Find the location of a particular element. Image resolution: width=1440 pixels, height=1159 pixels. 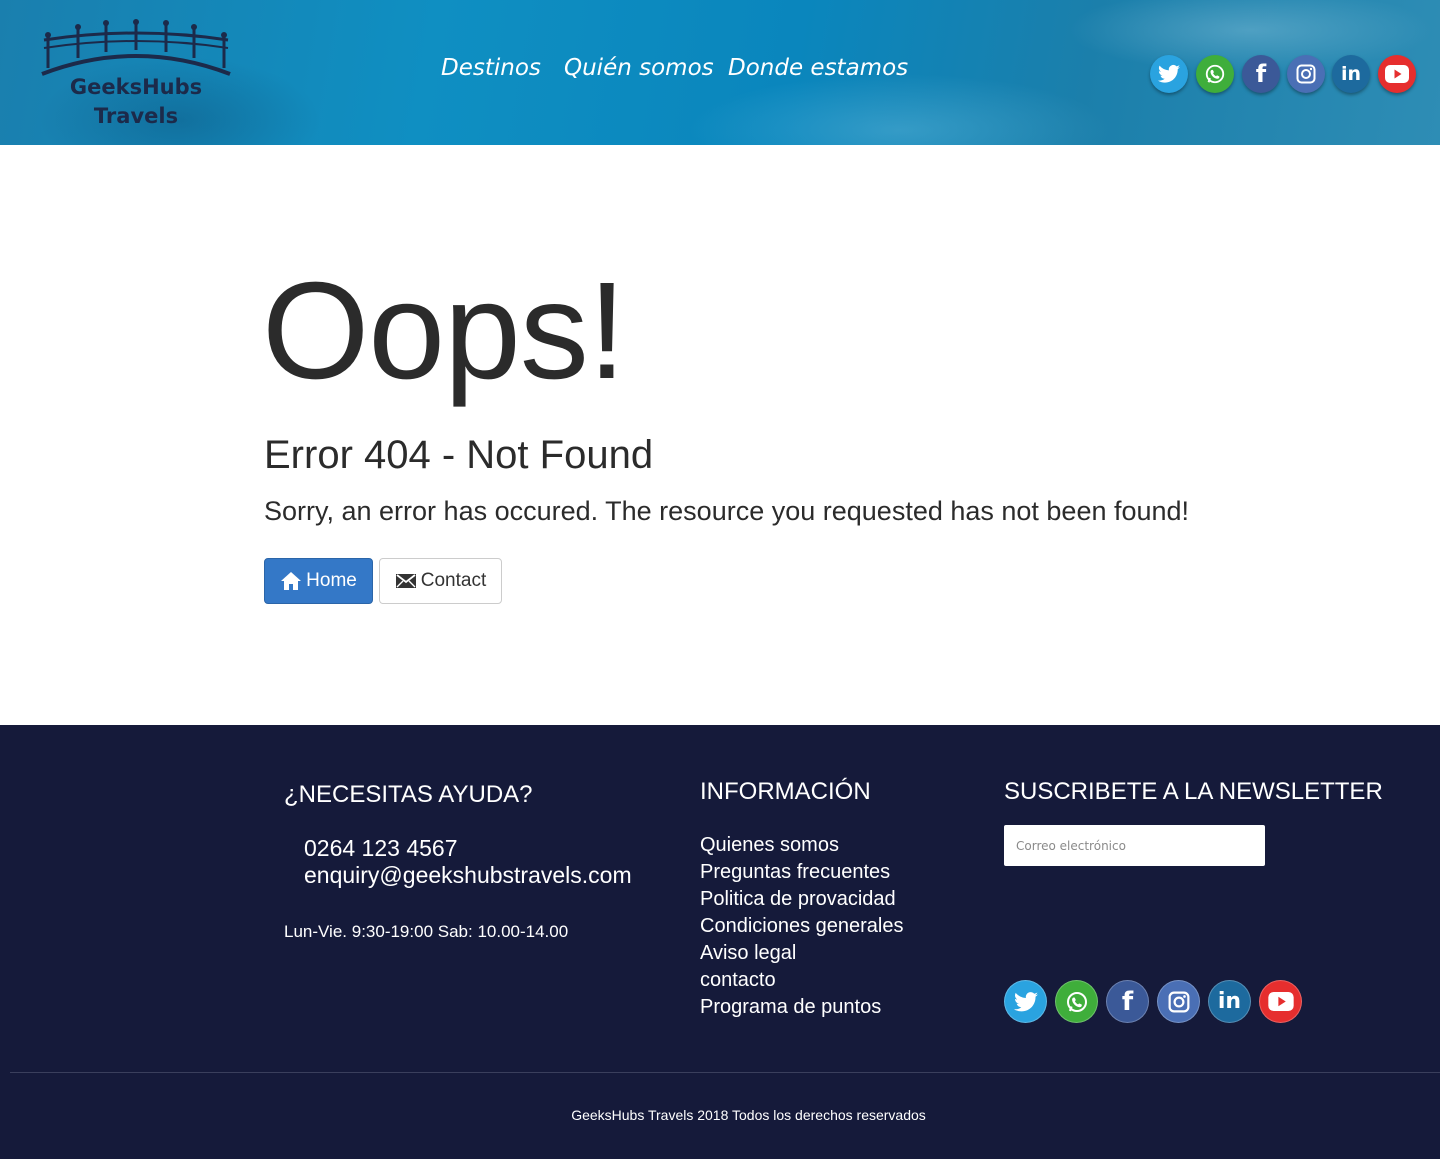

logo-text-line2: Travels is located at coordinates (136, 116).